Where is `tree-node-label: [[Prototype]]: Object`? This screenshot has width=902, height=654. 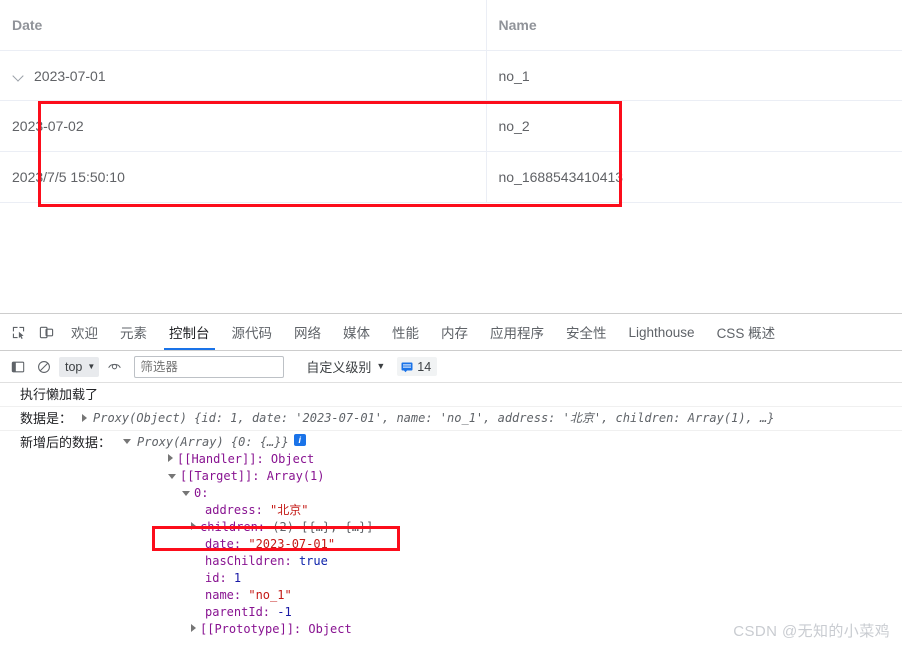 tree-node-label: [[Prototype]]: Object is located at coordinates (276, 629).